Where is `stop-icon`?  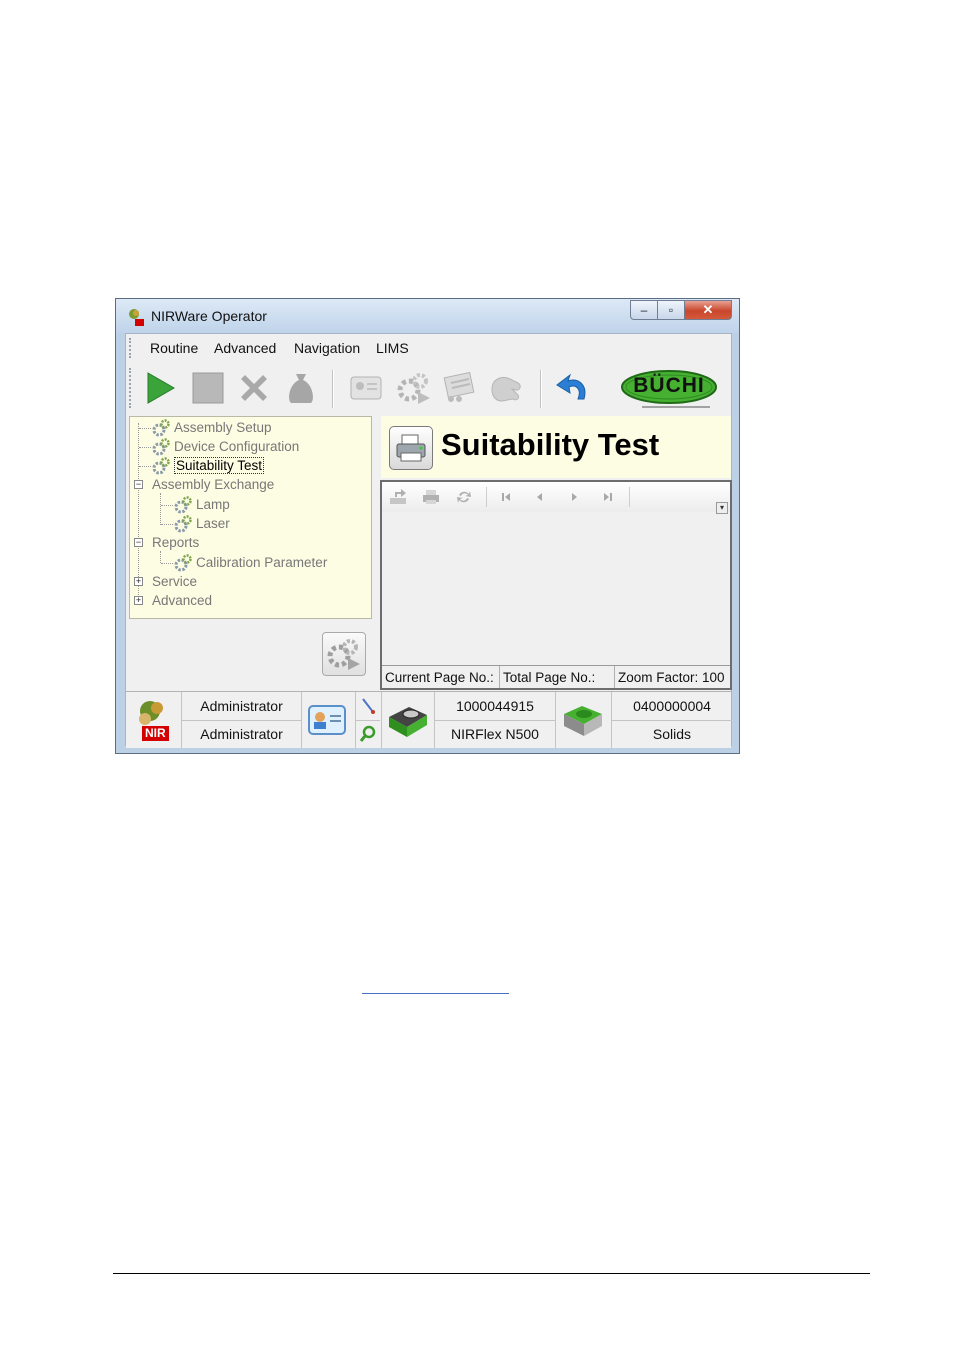 stop-icon is located at coordinates (208, 388).